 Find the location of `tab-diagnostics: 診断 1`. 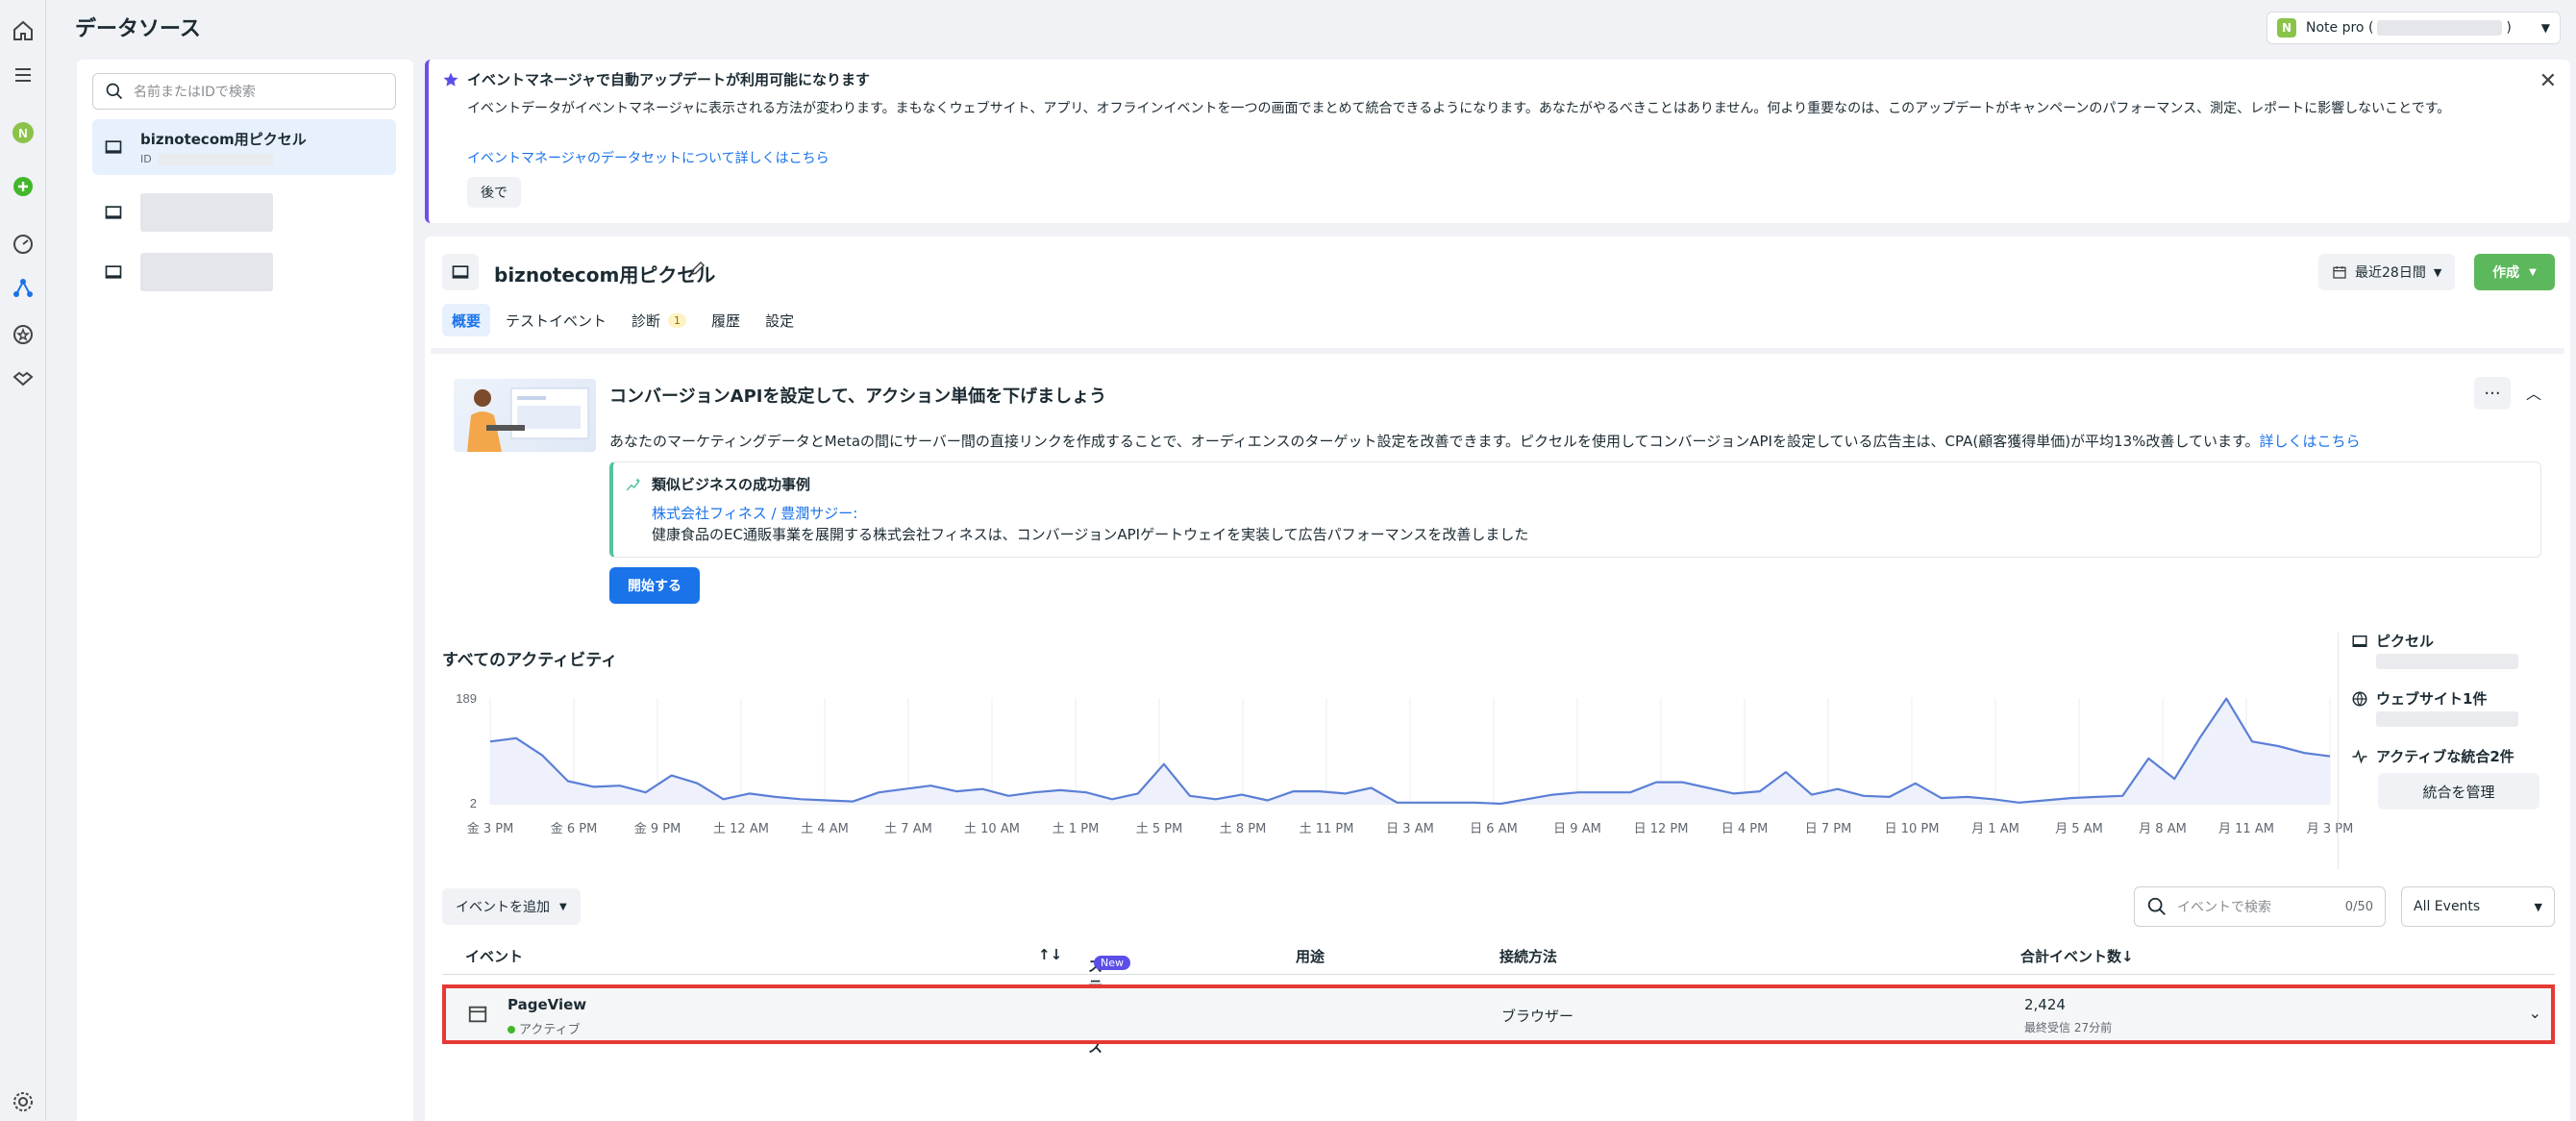

tab-diagnostics: 診断 1 is located at coordinates (659, 320).